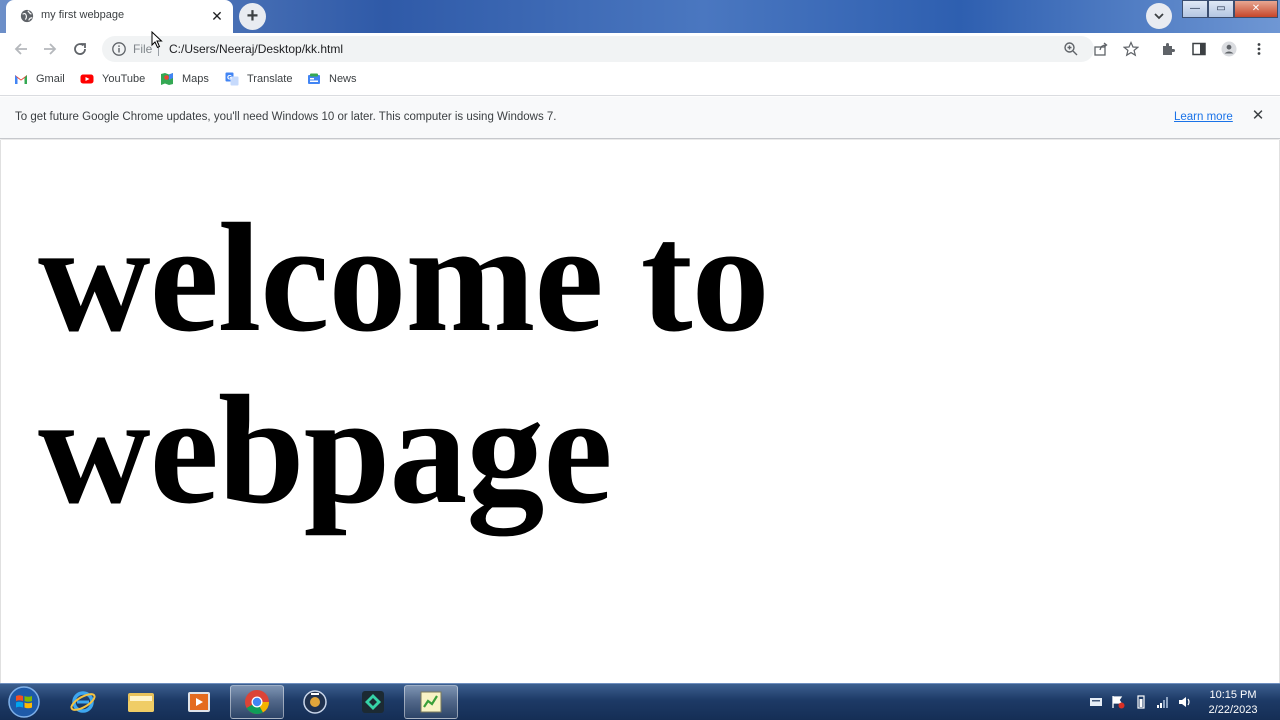 The width and height of the screenshot is (1280, 720). Describe the element at coordinates (24, 702) in the screenshot. I see `windows-start-icon` at that location.